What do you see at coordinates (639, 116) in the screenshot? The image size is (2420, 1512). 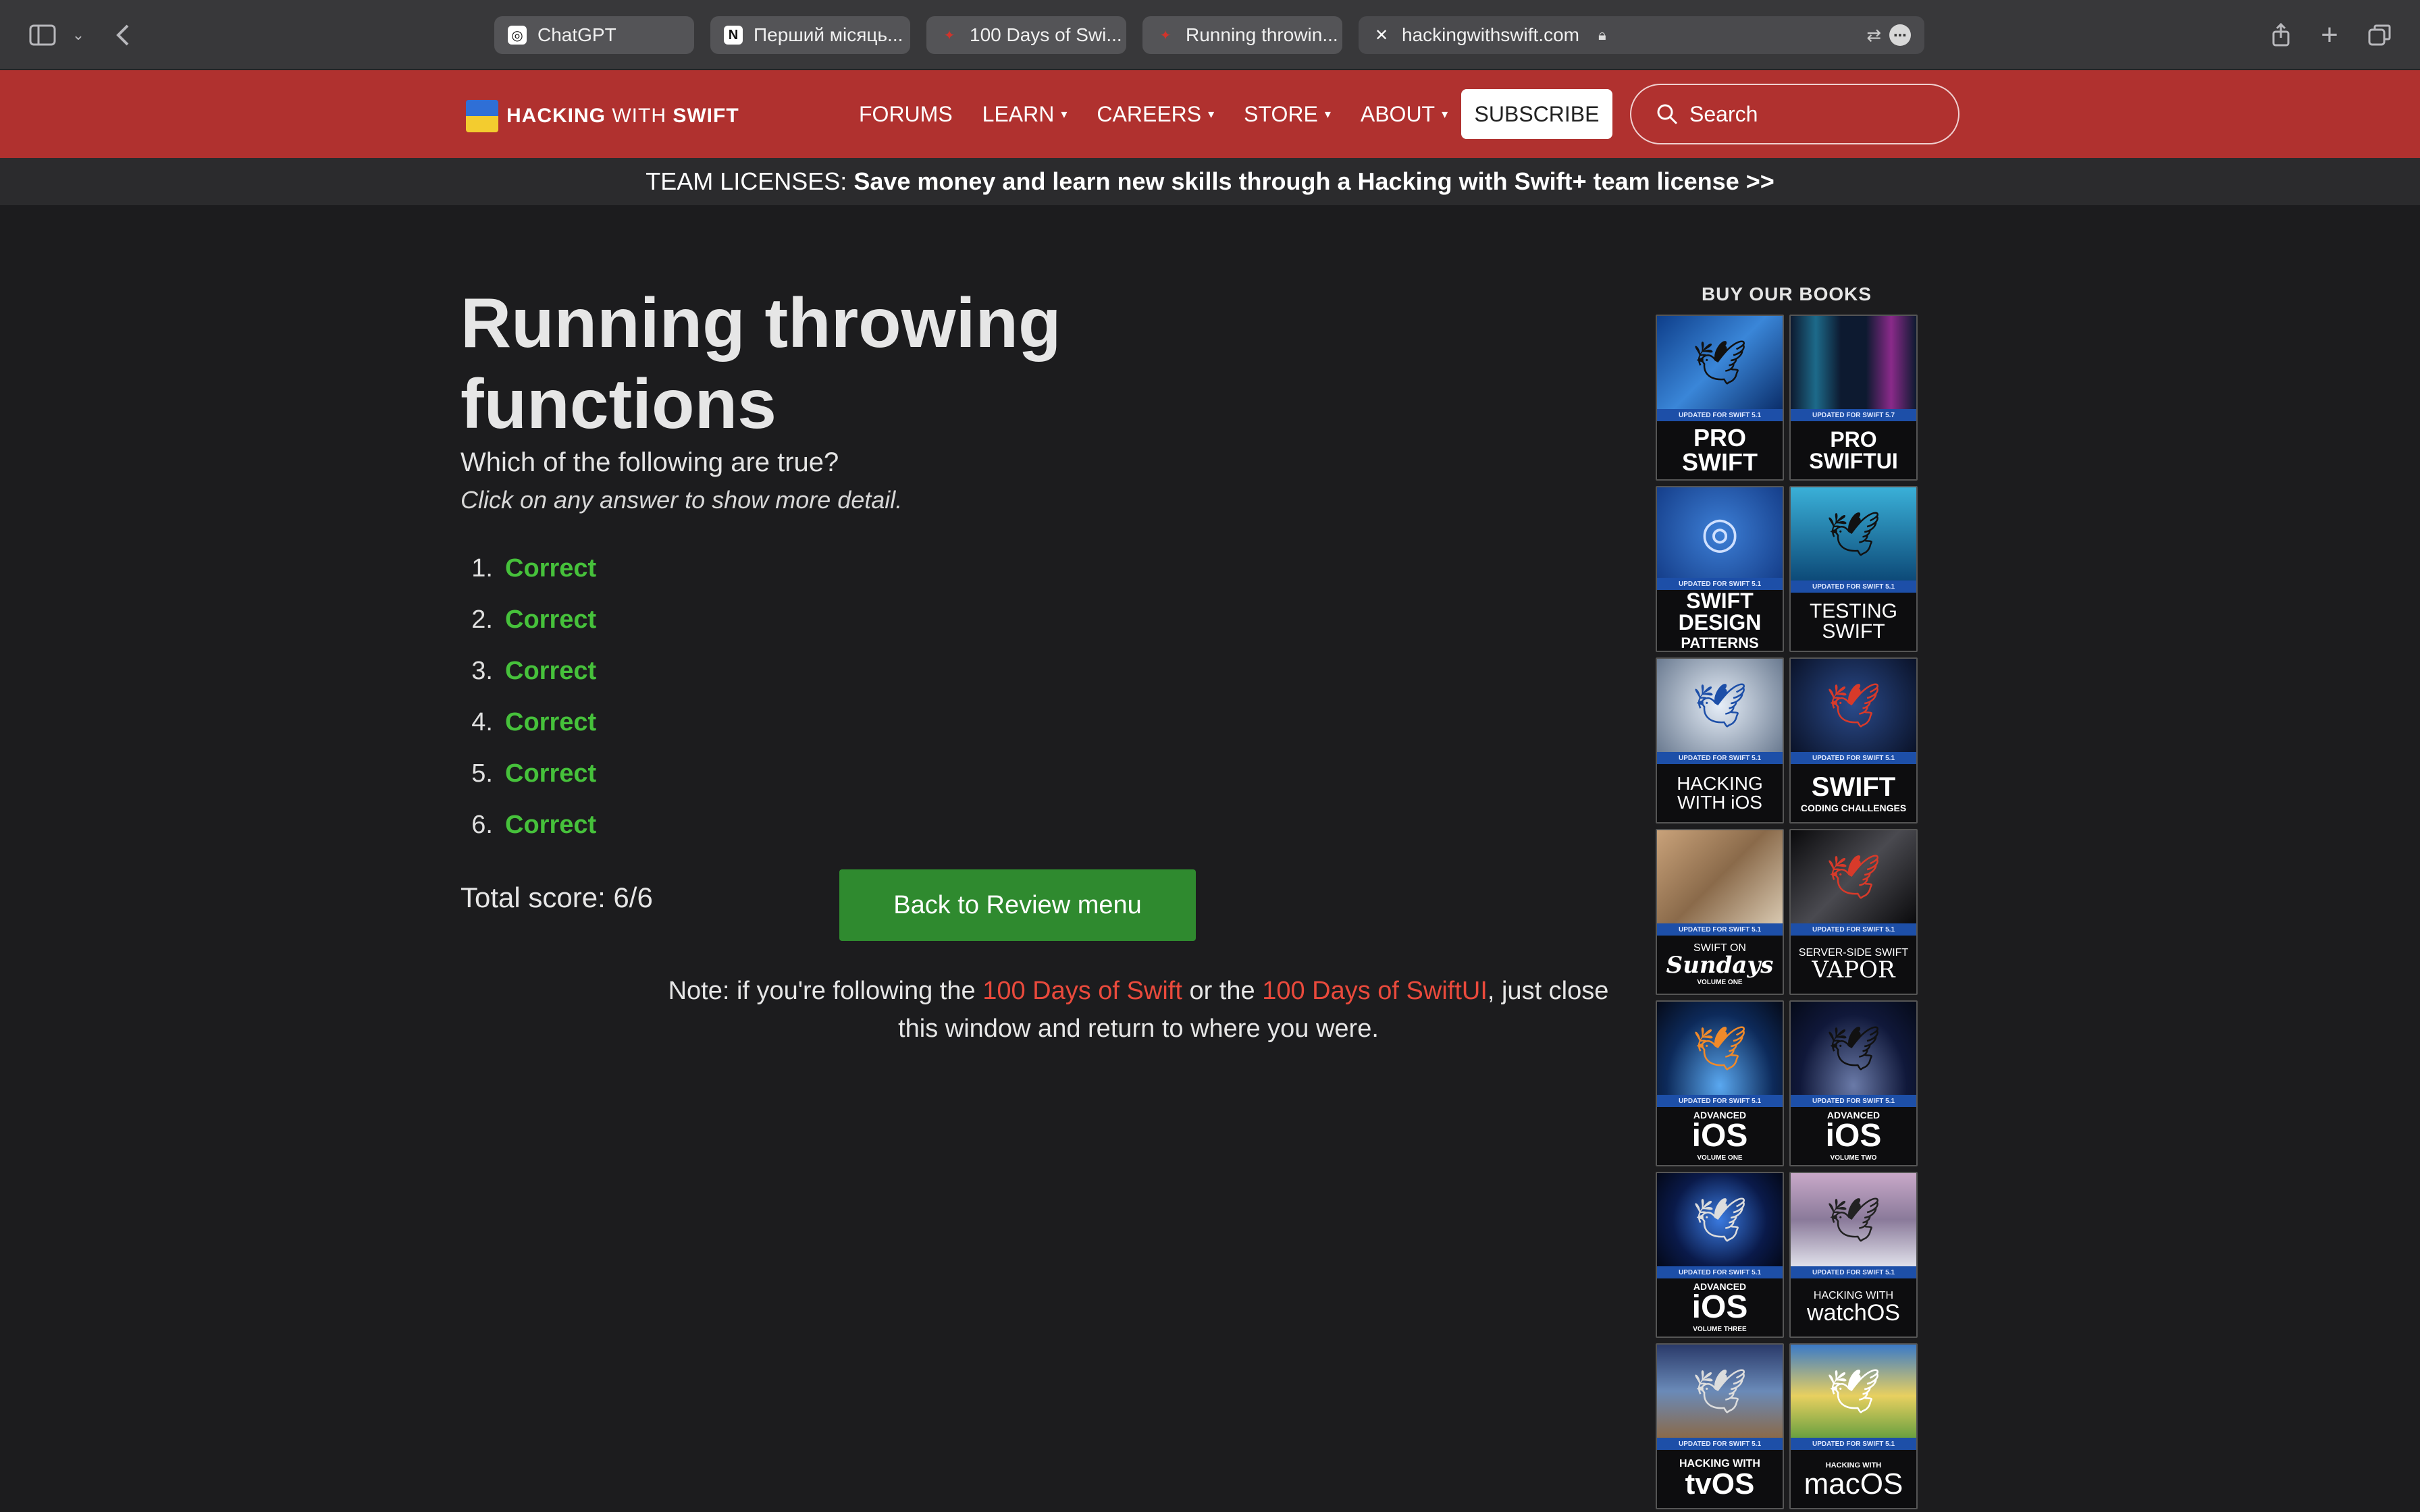 I see `logo-with: WITH` at bounding box center [639, 116].